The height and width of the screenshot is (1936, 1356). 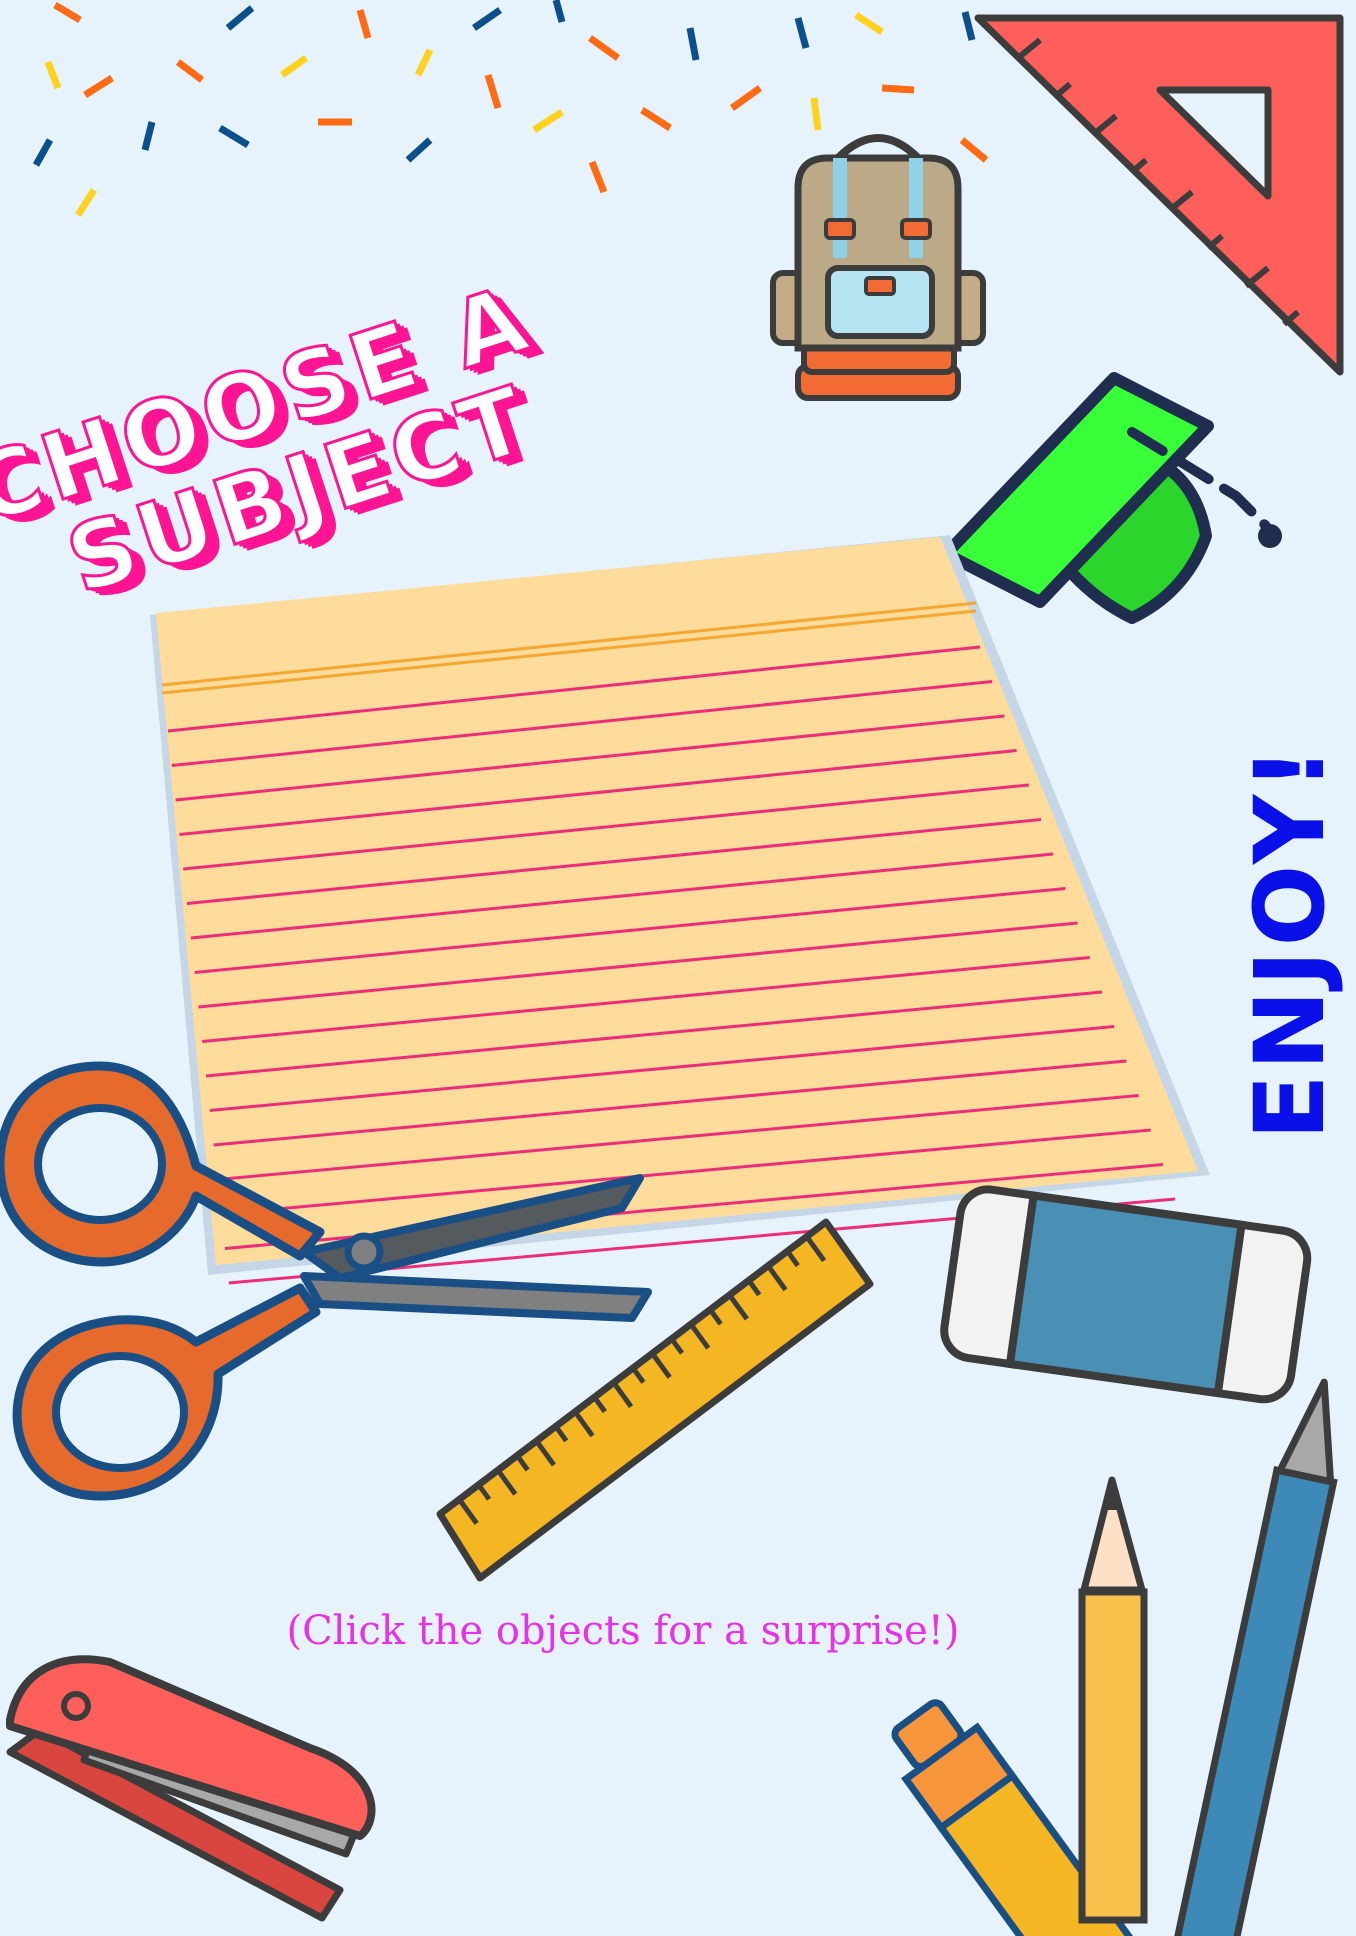 I want to click on stapler-icon, so click(x=191, y=1788).